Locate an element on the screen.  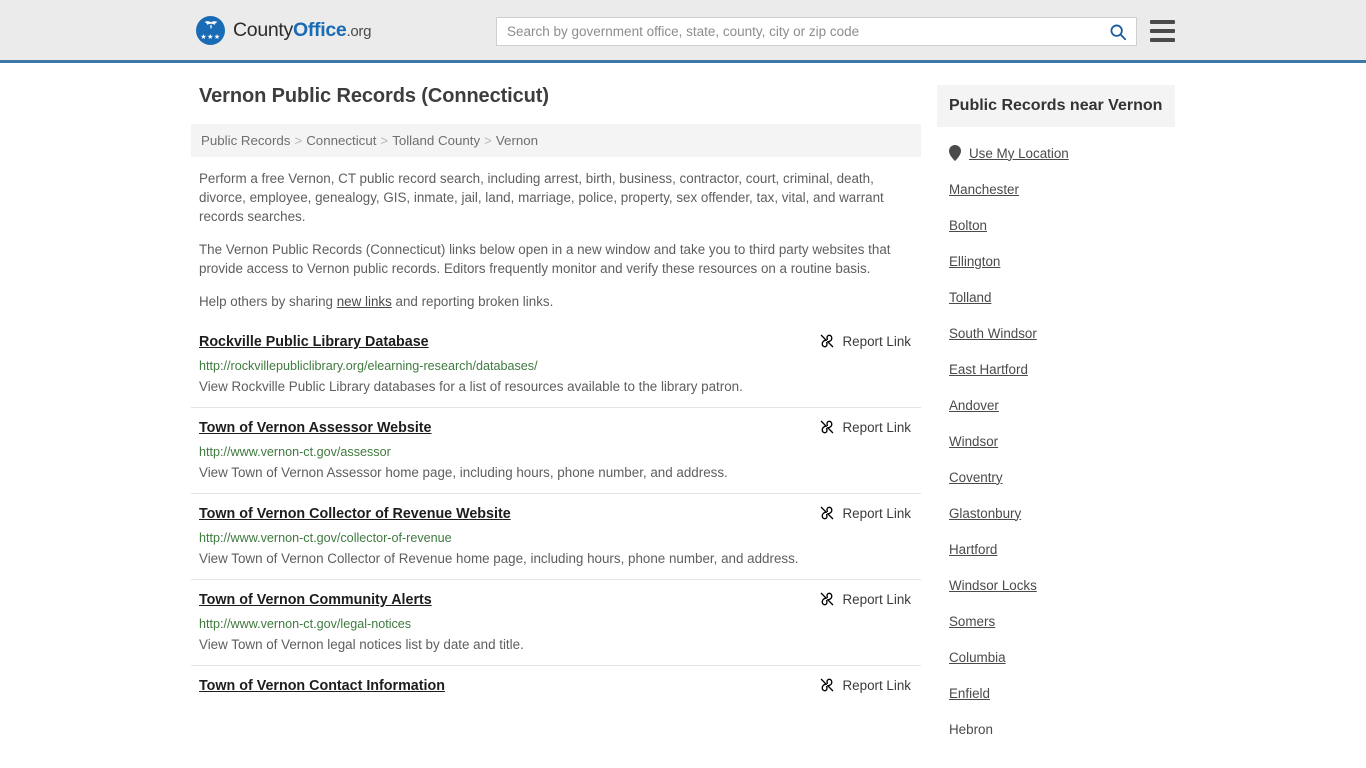
sidebar-item-windsor: Windsor is located at coordinates (1056, 441).